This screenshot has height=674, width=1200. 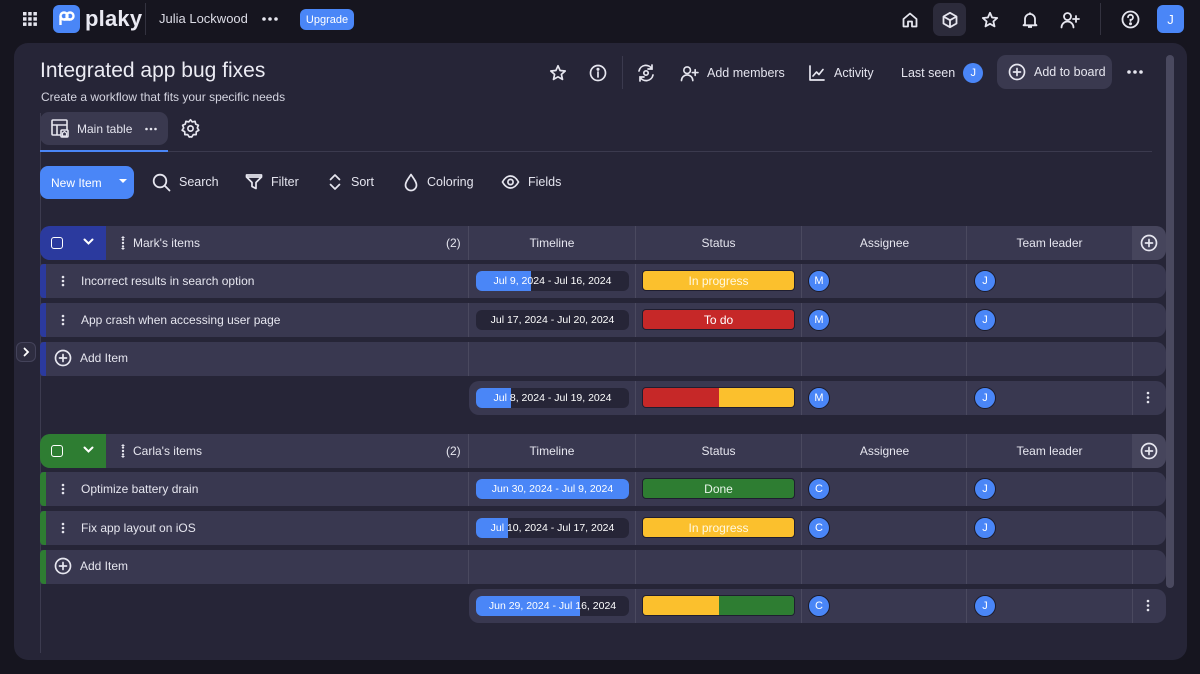 What do you see at coordinates (138, 528) in the screenshot?
I see `item-name: Fix app layout on iOS` at bounding box center [138, 528].